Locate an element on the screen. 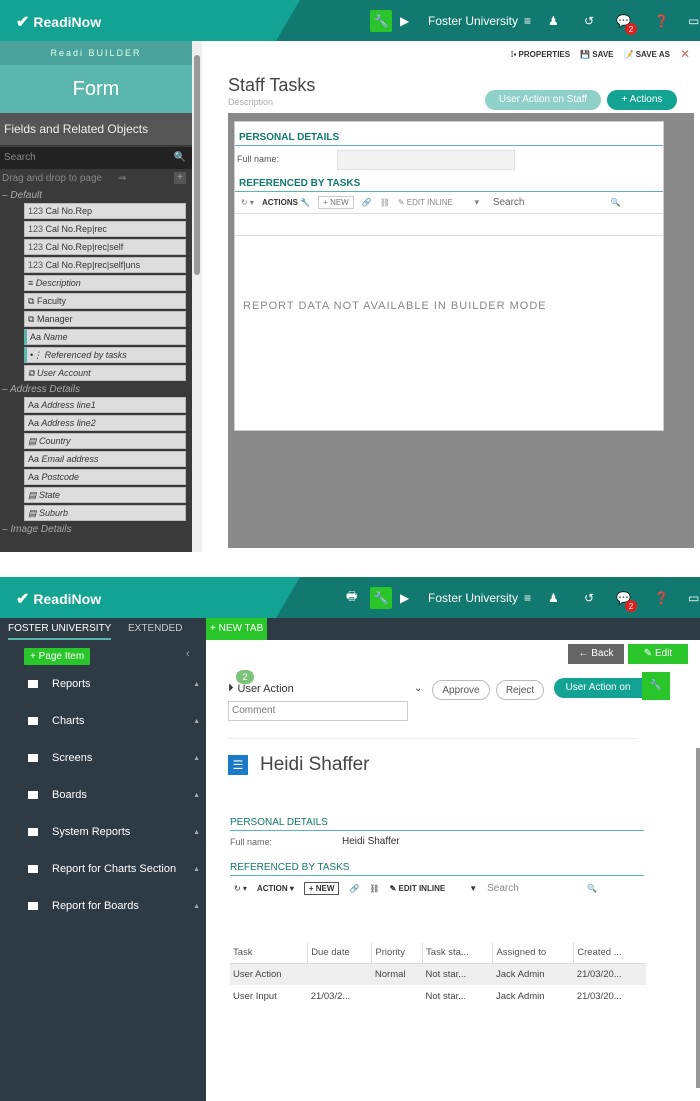 The image size is (700, 1101). field-cal-no-rep-rec: 123 Cal No.Rep|rec is located at coordinates (105, 229).